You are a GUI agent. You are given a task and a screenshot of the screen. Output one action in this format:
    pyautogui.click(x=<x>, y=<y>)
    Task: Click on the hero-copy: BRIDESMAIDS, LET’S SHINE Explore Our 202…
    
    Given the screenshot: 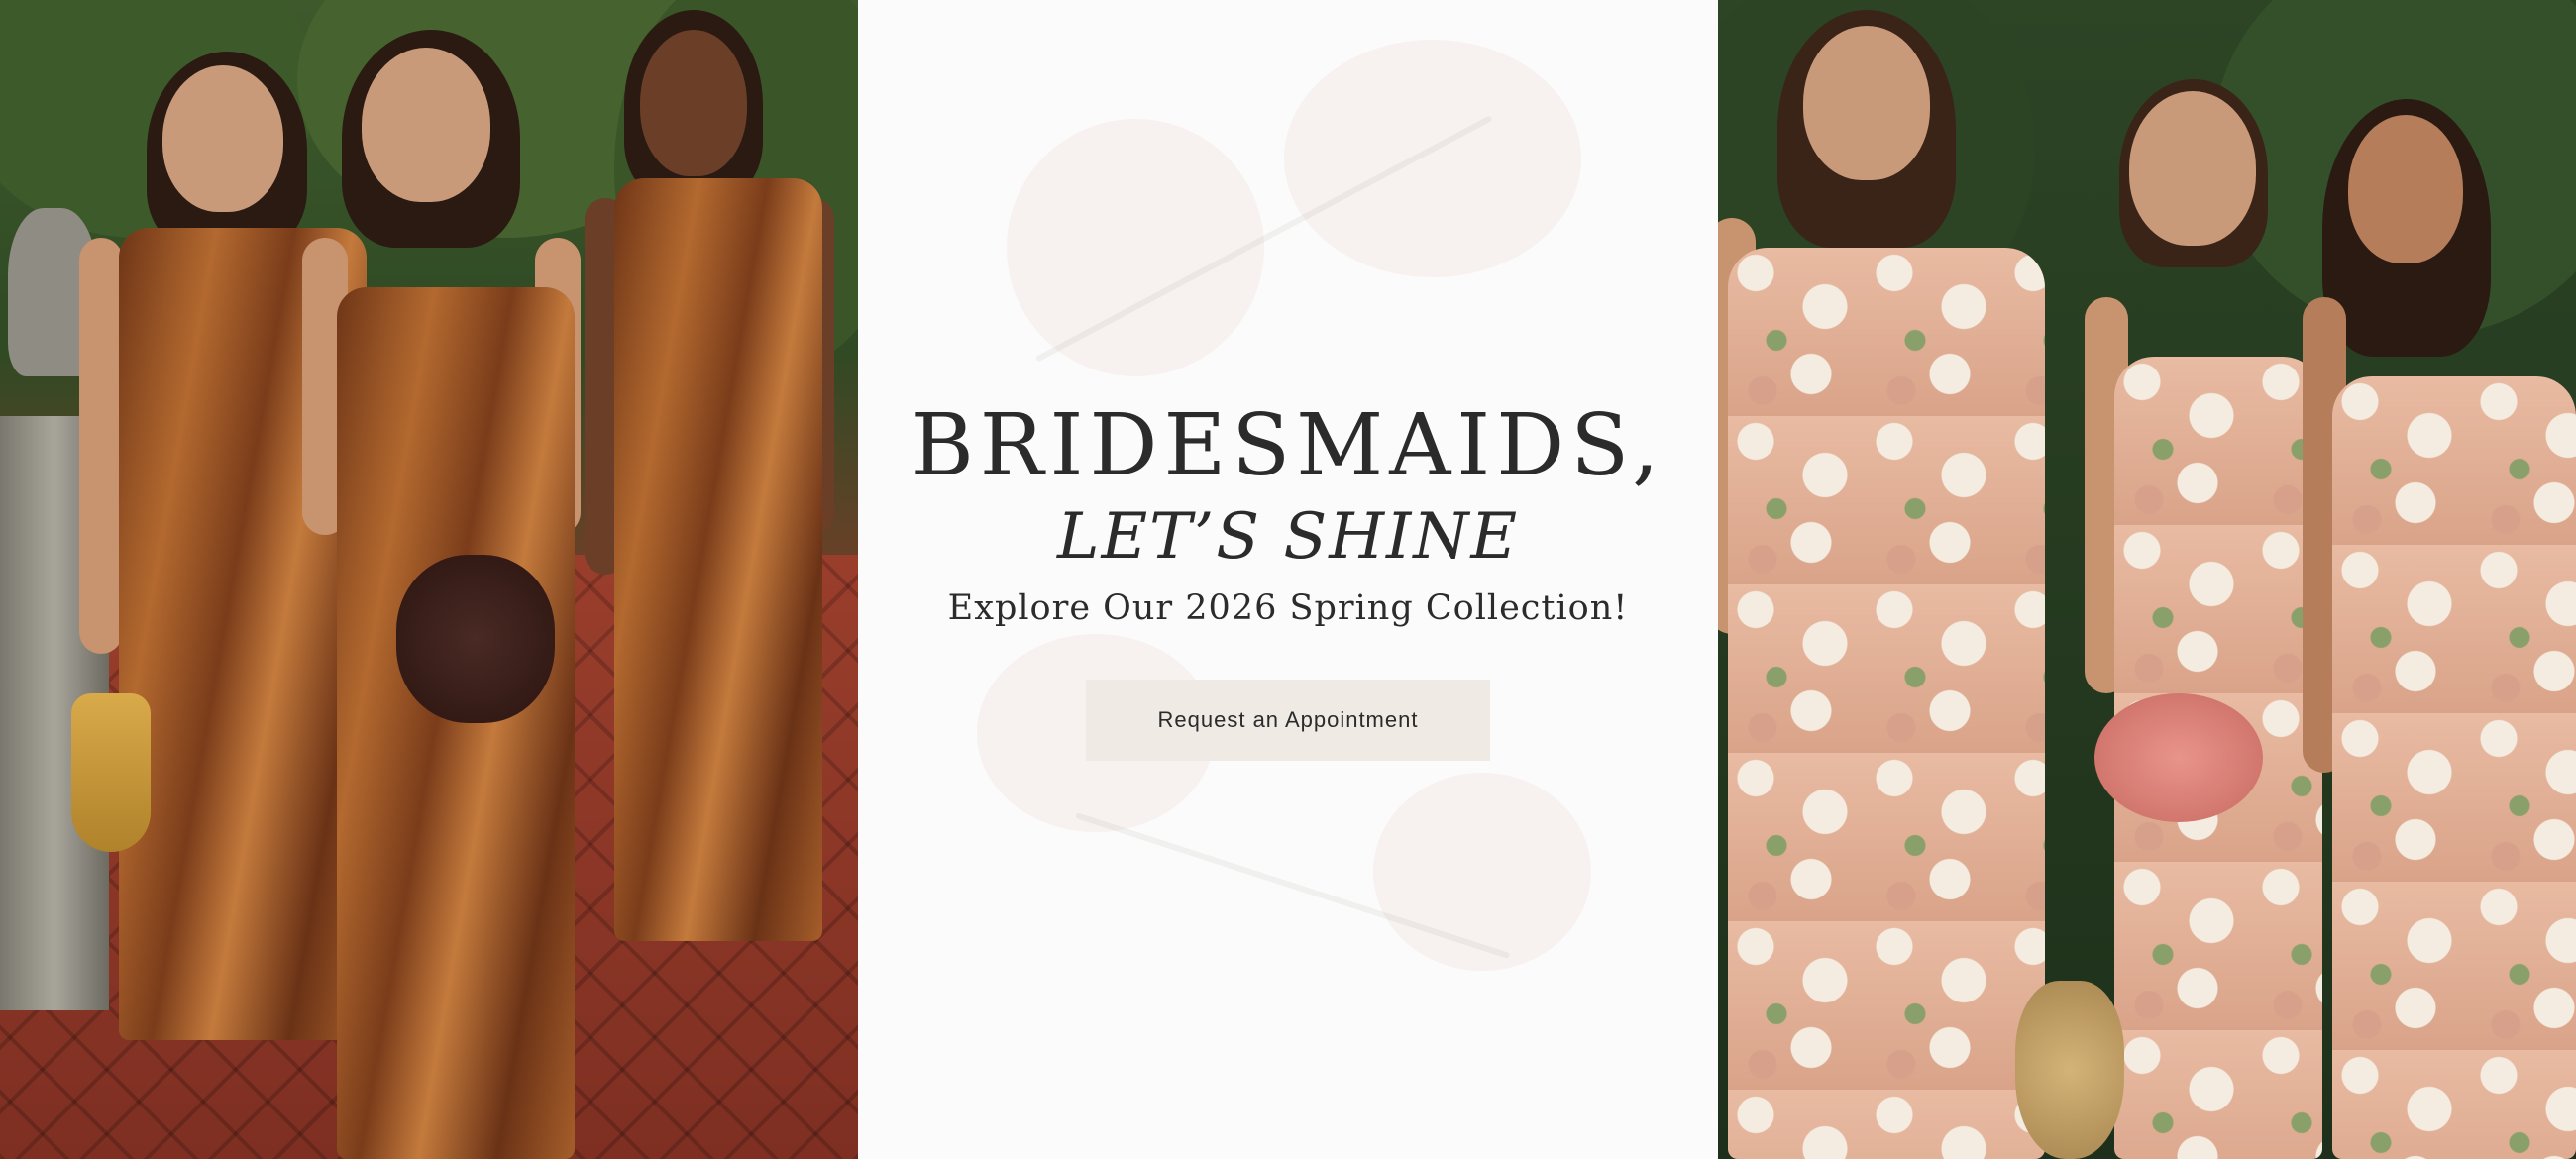 What is the action you would take?
    pyautogui.click(x=1288, y=579)
    